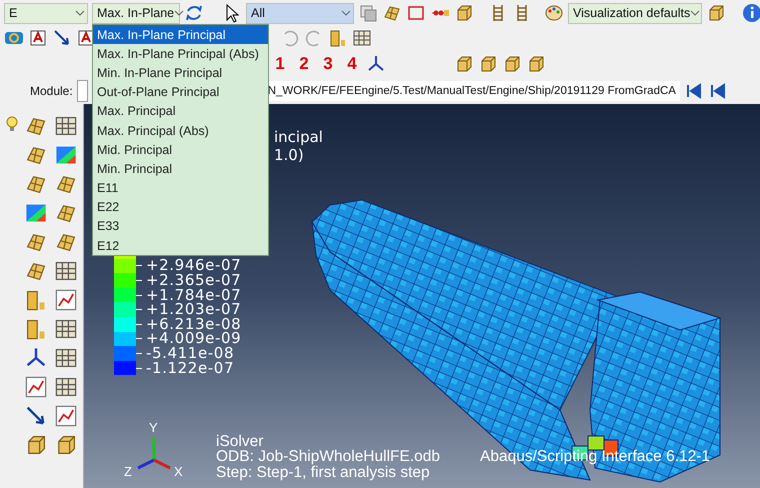 The image size is (760, 488). I want to click on legend-value: +6.213e-08, so click(194, 324).